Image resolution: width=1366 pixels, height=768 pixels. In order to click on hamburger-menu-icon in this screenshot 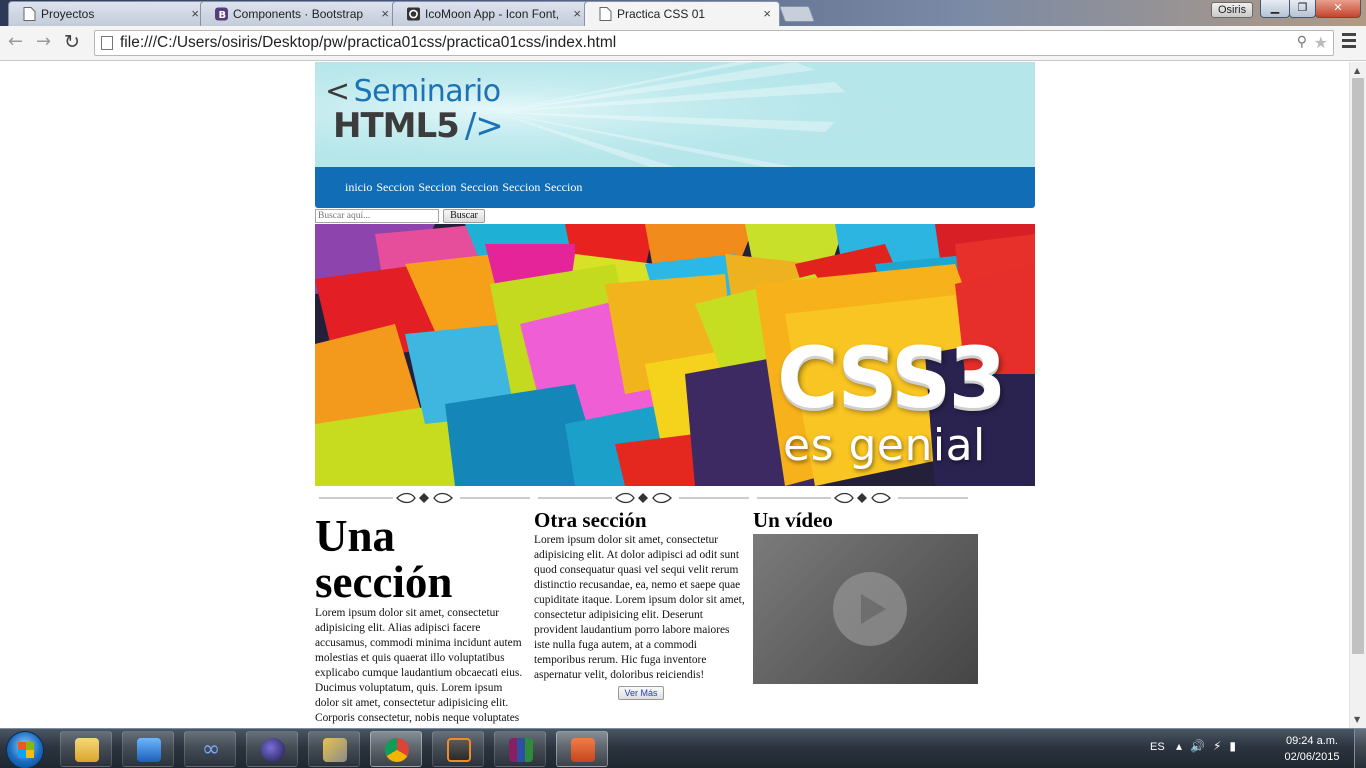, I will do `click(1349, 42)`.